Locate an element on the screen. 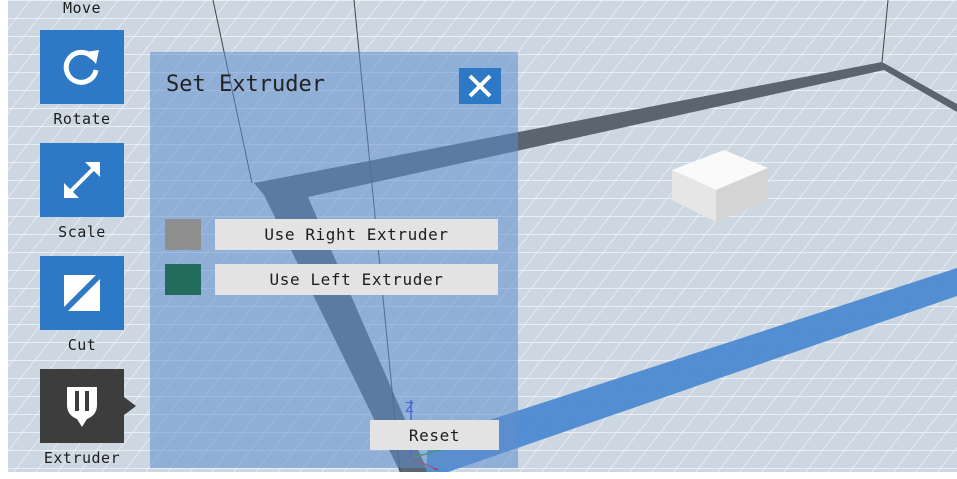  use-left-extruder-button: Use Left Extruder is located at coordinates (356, 279).